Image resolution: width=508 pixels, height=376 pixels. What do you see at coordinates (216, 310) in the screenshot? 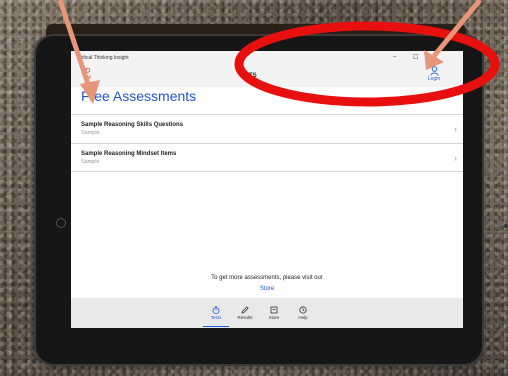
I see `stopwatch-icon` at bounding box center [216, 310].